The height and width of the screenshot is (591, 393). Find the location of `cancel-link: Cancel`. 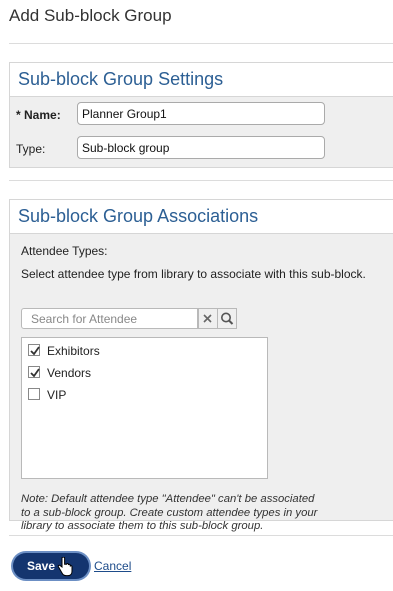

cancel-link: Cancel is located at coordinates (112, 566).